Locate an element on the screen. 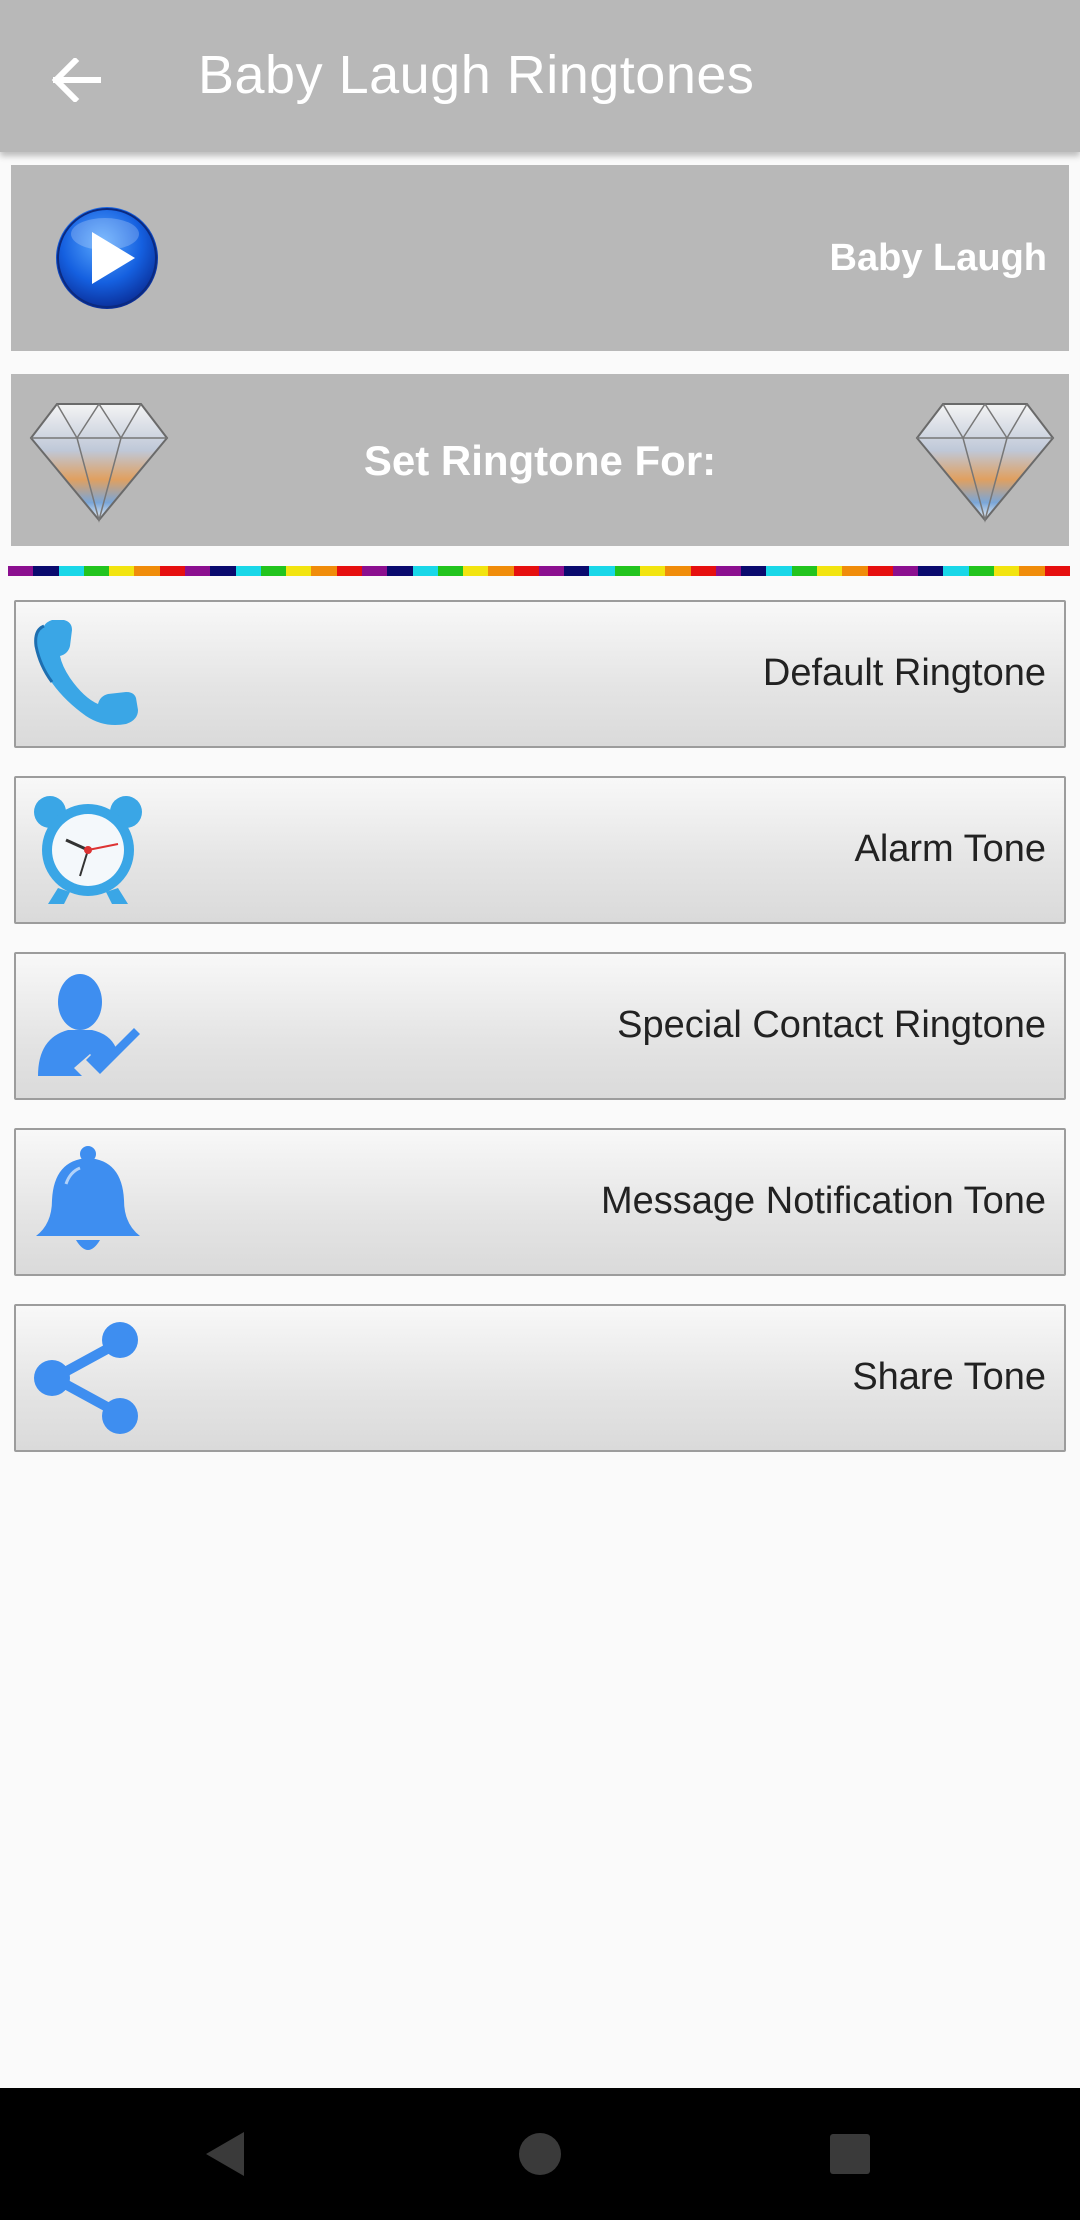 The image size is (1080, 2220). nav-home-icon is located at coordinates (540, 2154).